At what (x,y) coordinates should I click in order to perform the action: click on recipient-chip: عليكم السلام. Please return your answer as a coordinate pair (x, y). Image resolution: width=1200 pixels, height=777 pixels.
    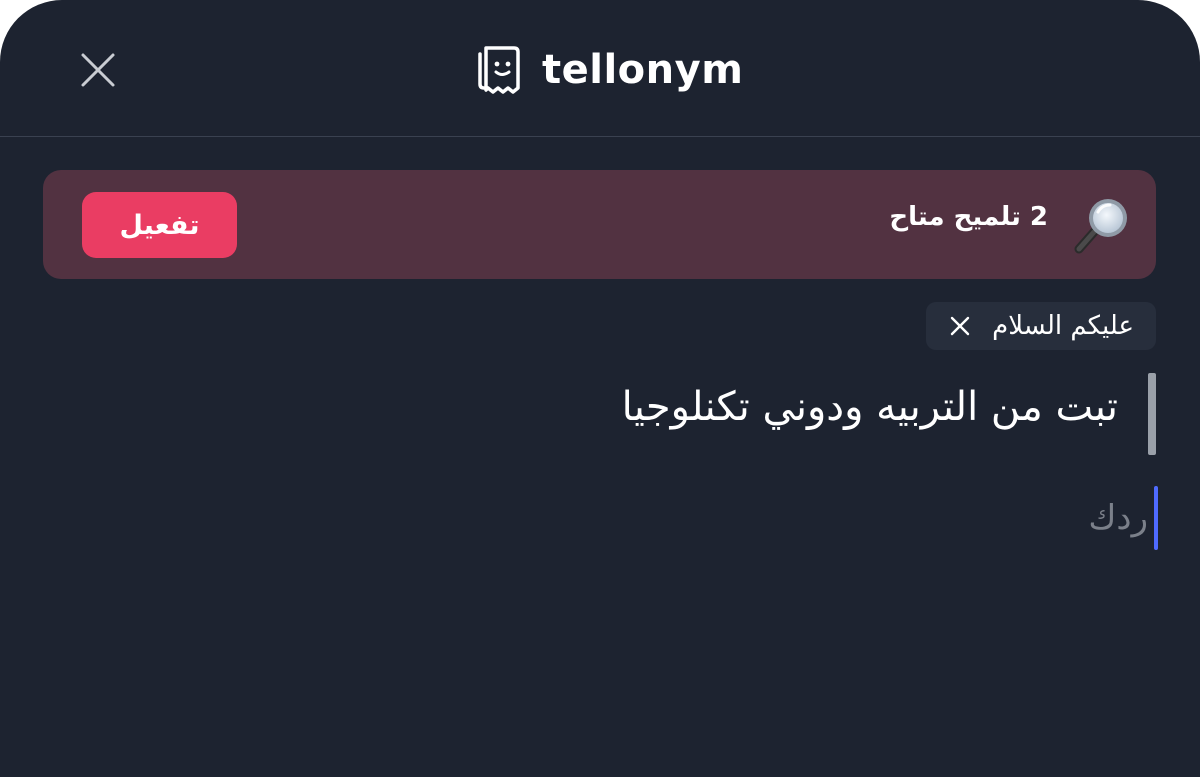
    Looking at the image, I should click on (1041, 326).